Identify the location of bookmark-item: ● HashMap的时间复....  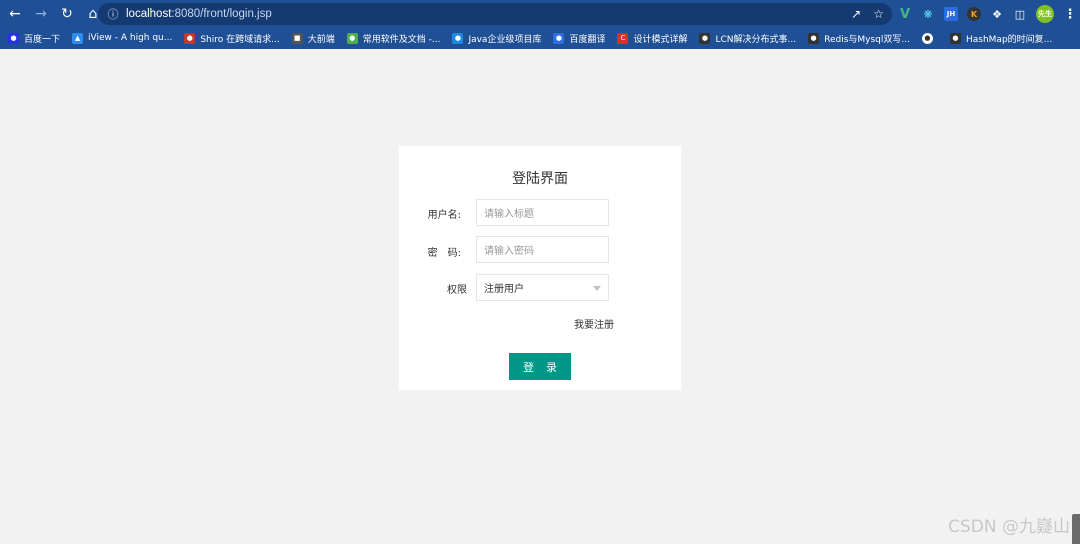
(1001, 38).